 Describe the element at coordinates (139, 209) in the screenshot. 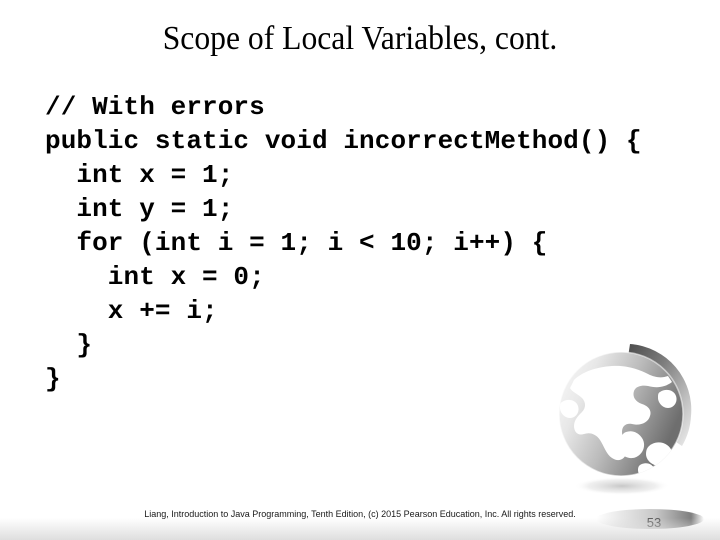

I see `code-line: int y = 1;` at that location.